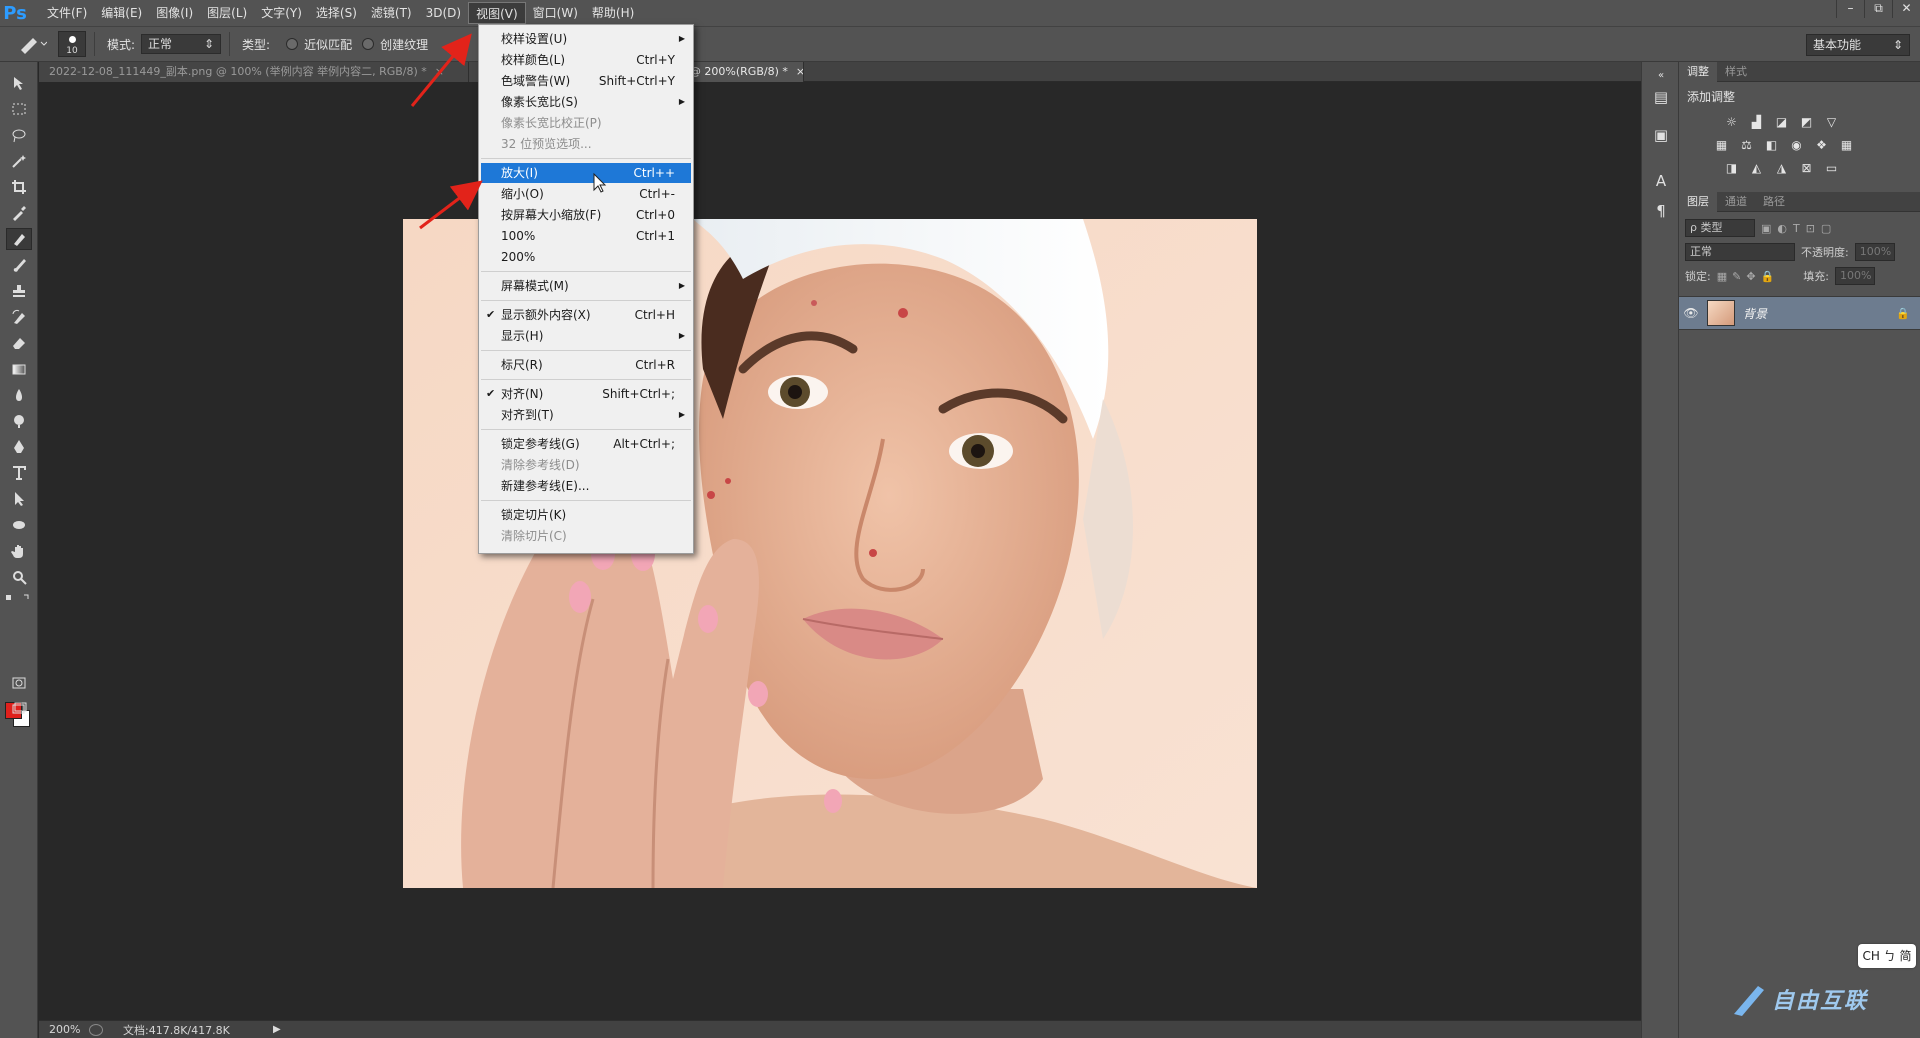 This screenshot has height=1038, width=1920. I want to click on tool-preset-picker, so click(32, 44).